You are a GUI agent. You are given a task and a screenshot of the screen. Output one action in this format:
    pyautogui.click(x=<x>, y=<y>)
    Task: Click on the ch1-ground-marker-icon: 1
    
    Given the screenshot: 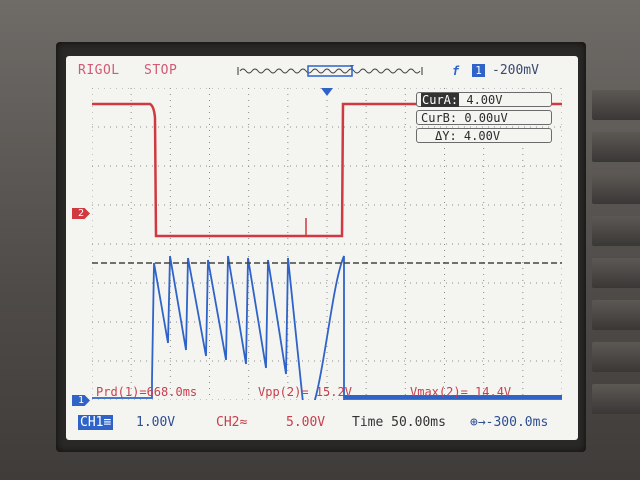 What is the action you would take?
    pyautogui.click(x=81, y=400)
    